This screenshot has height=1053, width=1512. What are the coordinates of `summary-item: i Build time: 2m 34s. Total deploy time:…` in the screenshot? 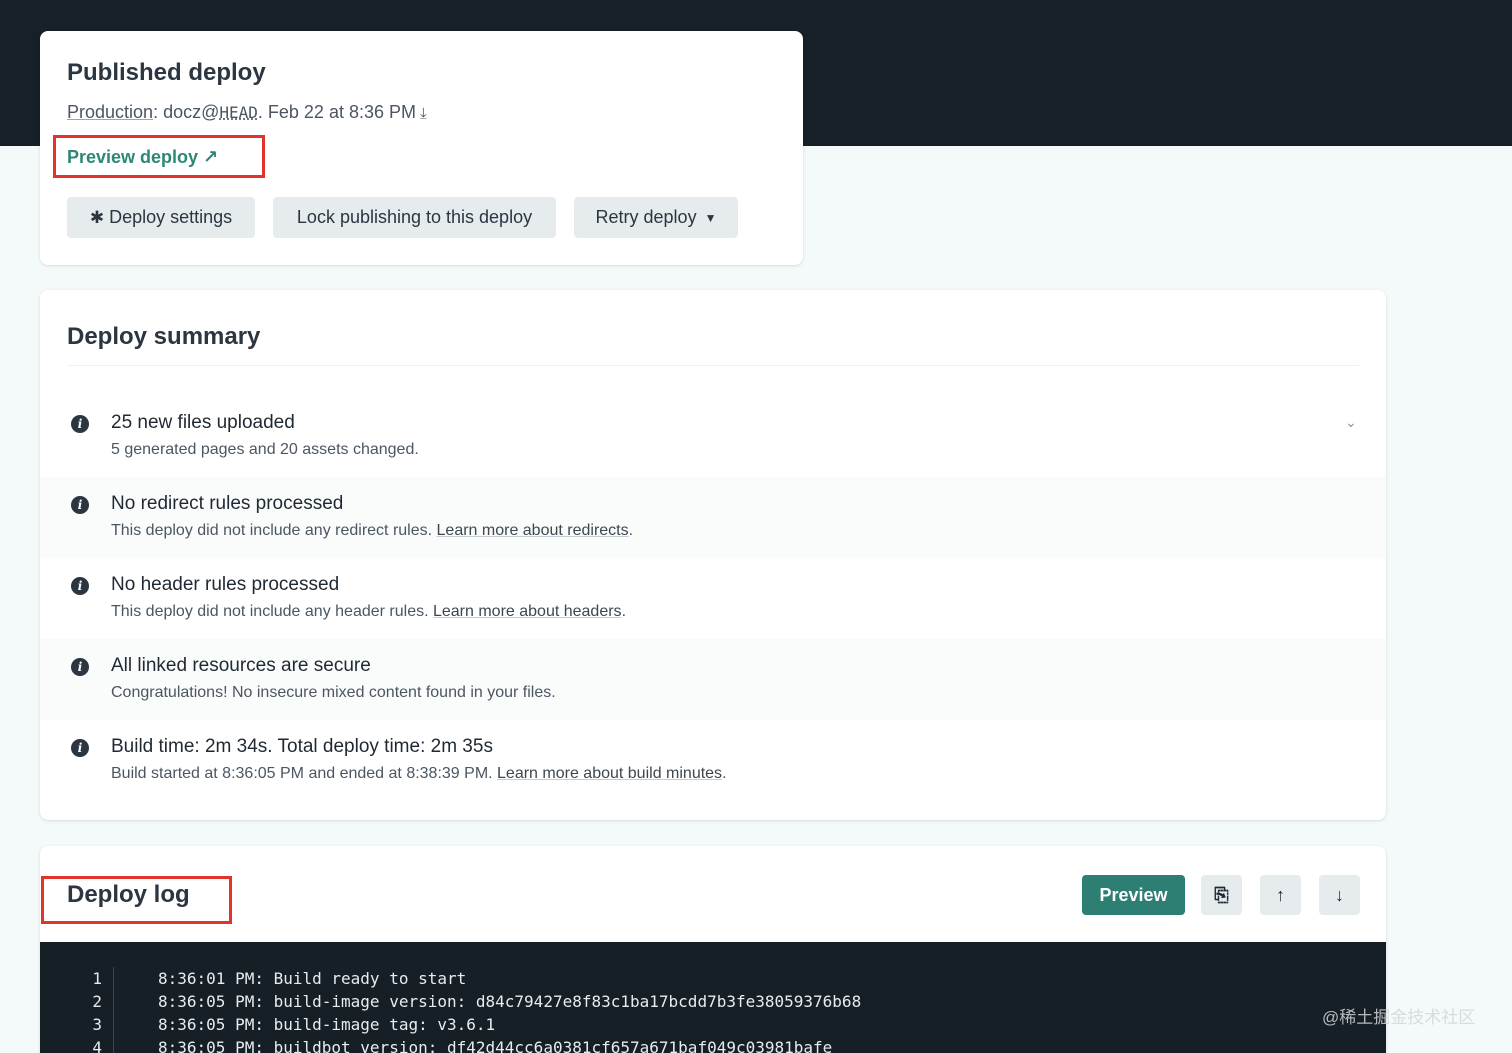 It's located at (713, 760).